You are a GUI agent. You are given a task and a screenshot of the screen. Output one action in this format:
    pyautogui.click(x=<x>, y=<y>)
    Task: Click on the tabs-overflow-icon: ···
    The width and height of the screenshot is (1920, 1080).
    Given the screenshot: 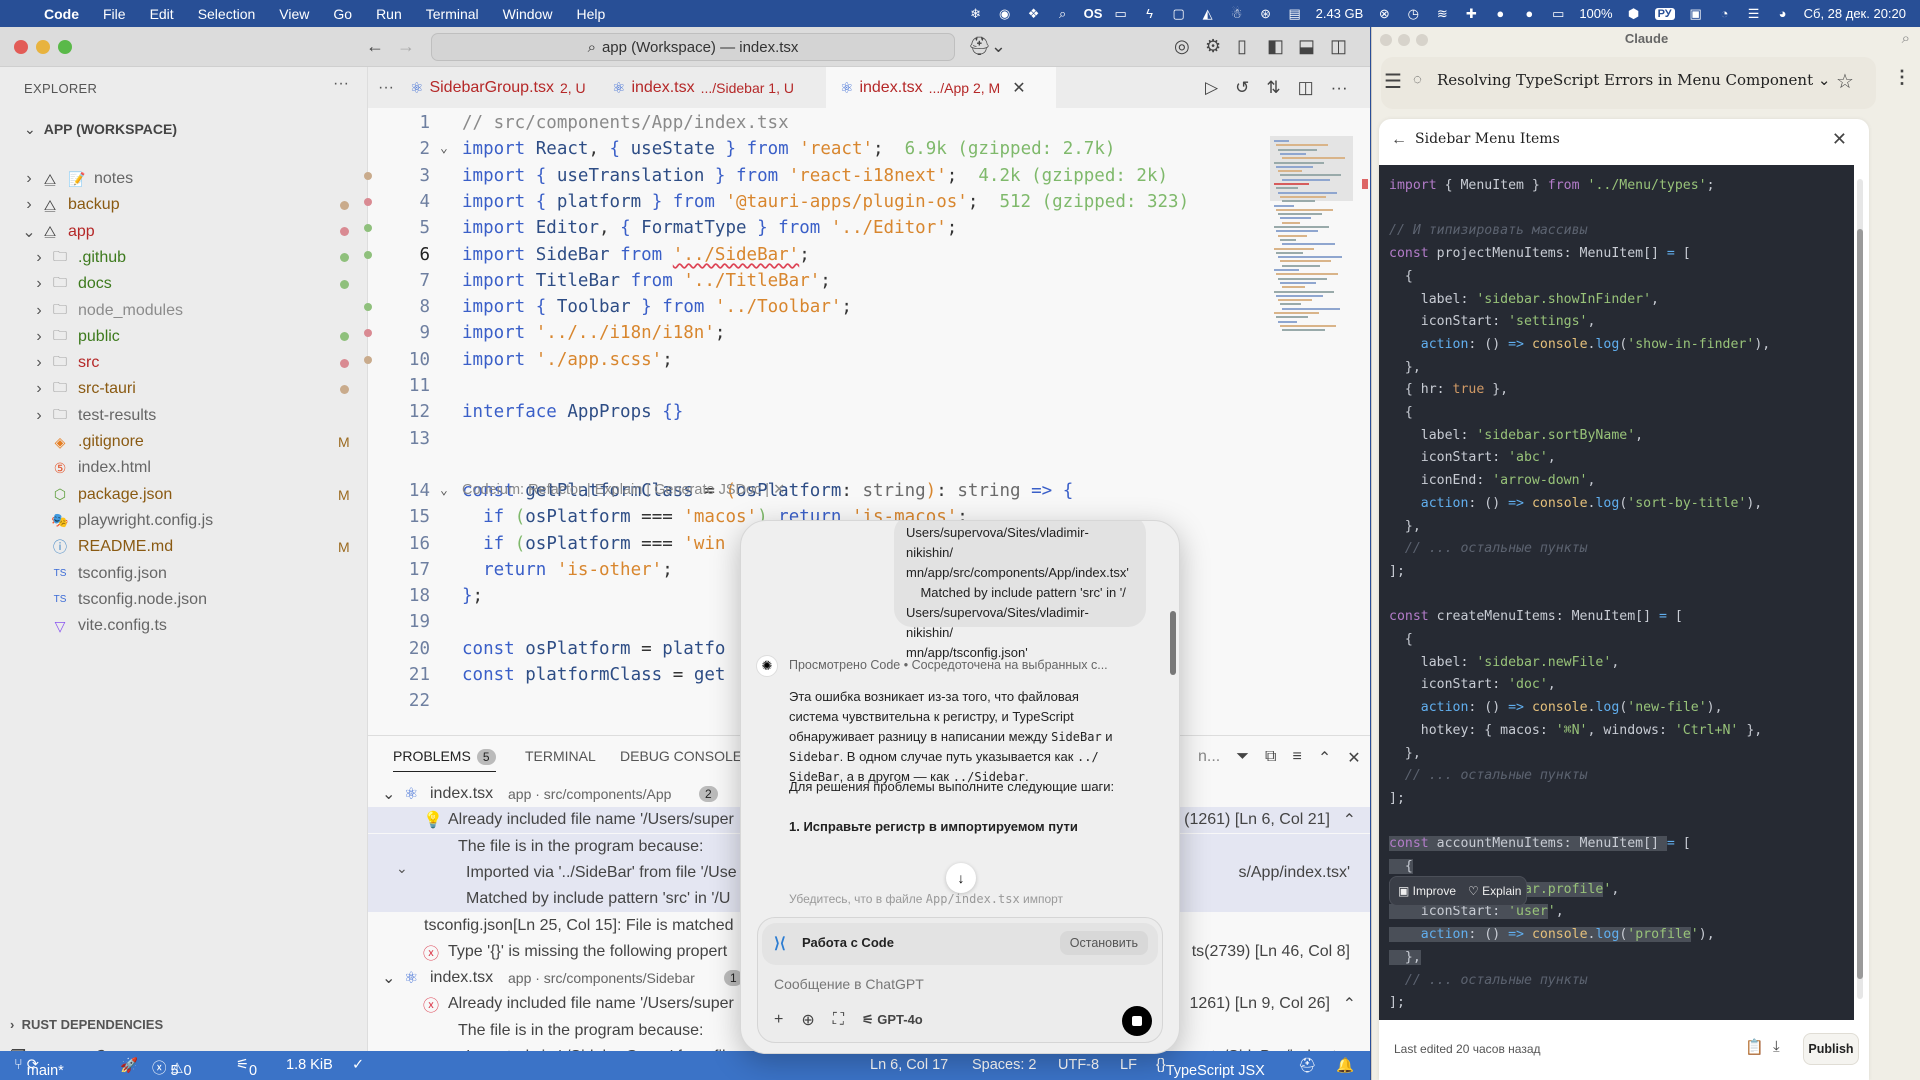 What is the action you would take?
    pyautogui.click(x=386, y=88)
    